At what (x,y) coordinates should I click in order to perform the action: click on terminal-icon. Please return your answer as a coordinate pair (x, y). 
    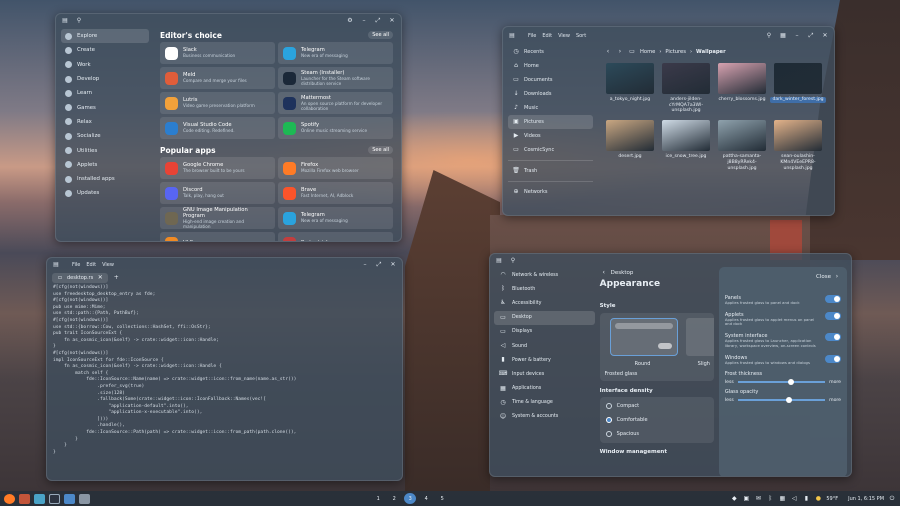
    Looking at the image, I should click on (54, 498).